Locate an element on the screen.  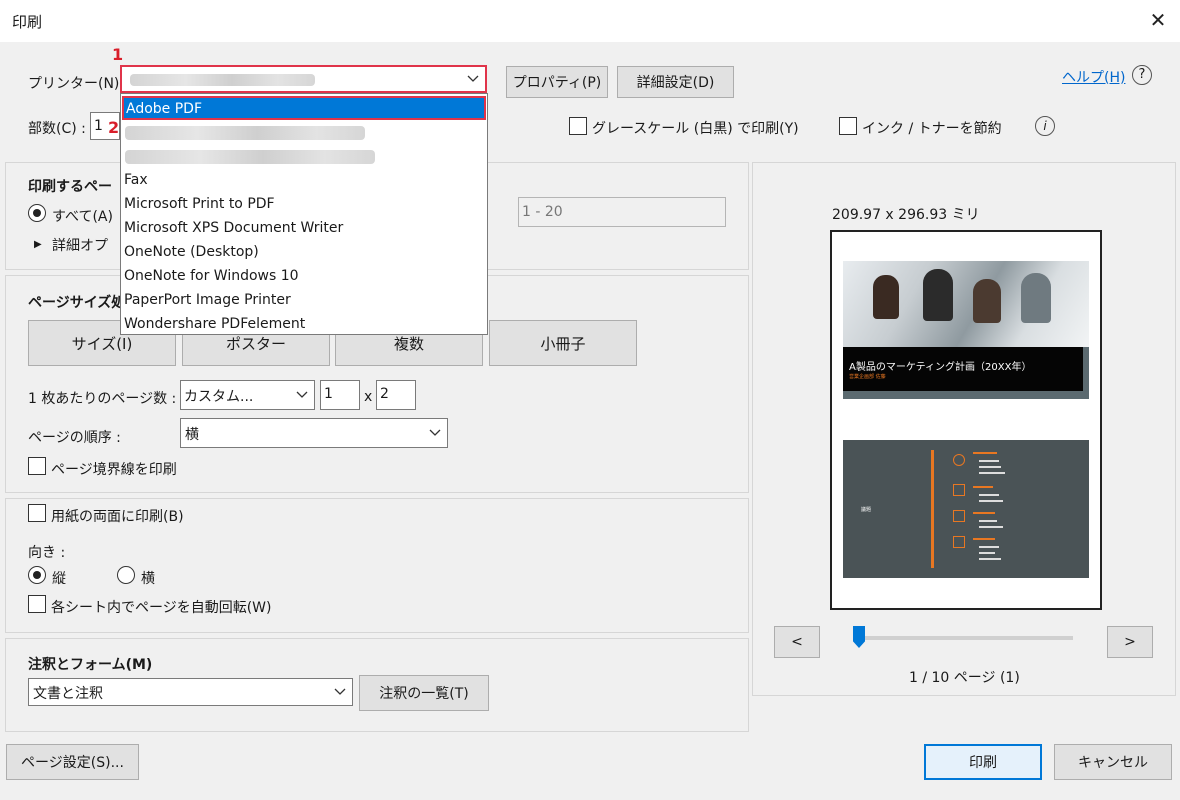
printer-option-onenote-desktop: OneNote (Desktop) is located at coordinates (191, 252).